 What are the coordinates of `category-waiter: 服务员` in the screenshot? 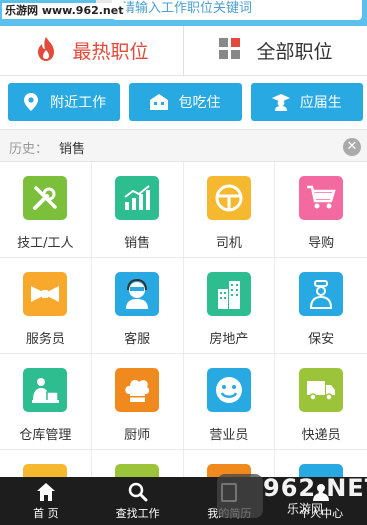 It's located at (46, 306).